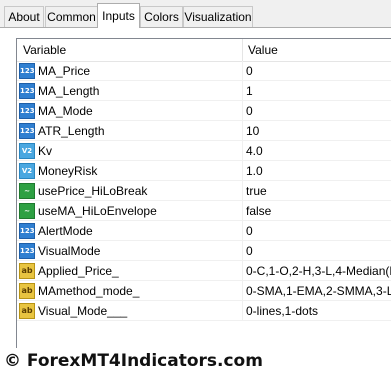  I want to click on variable-value: 0-lines,1-dots, so click(318, 311).